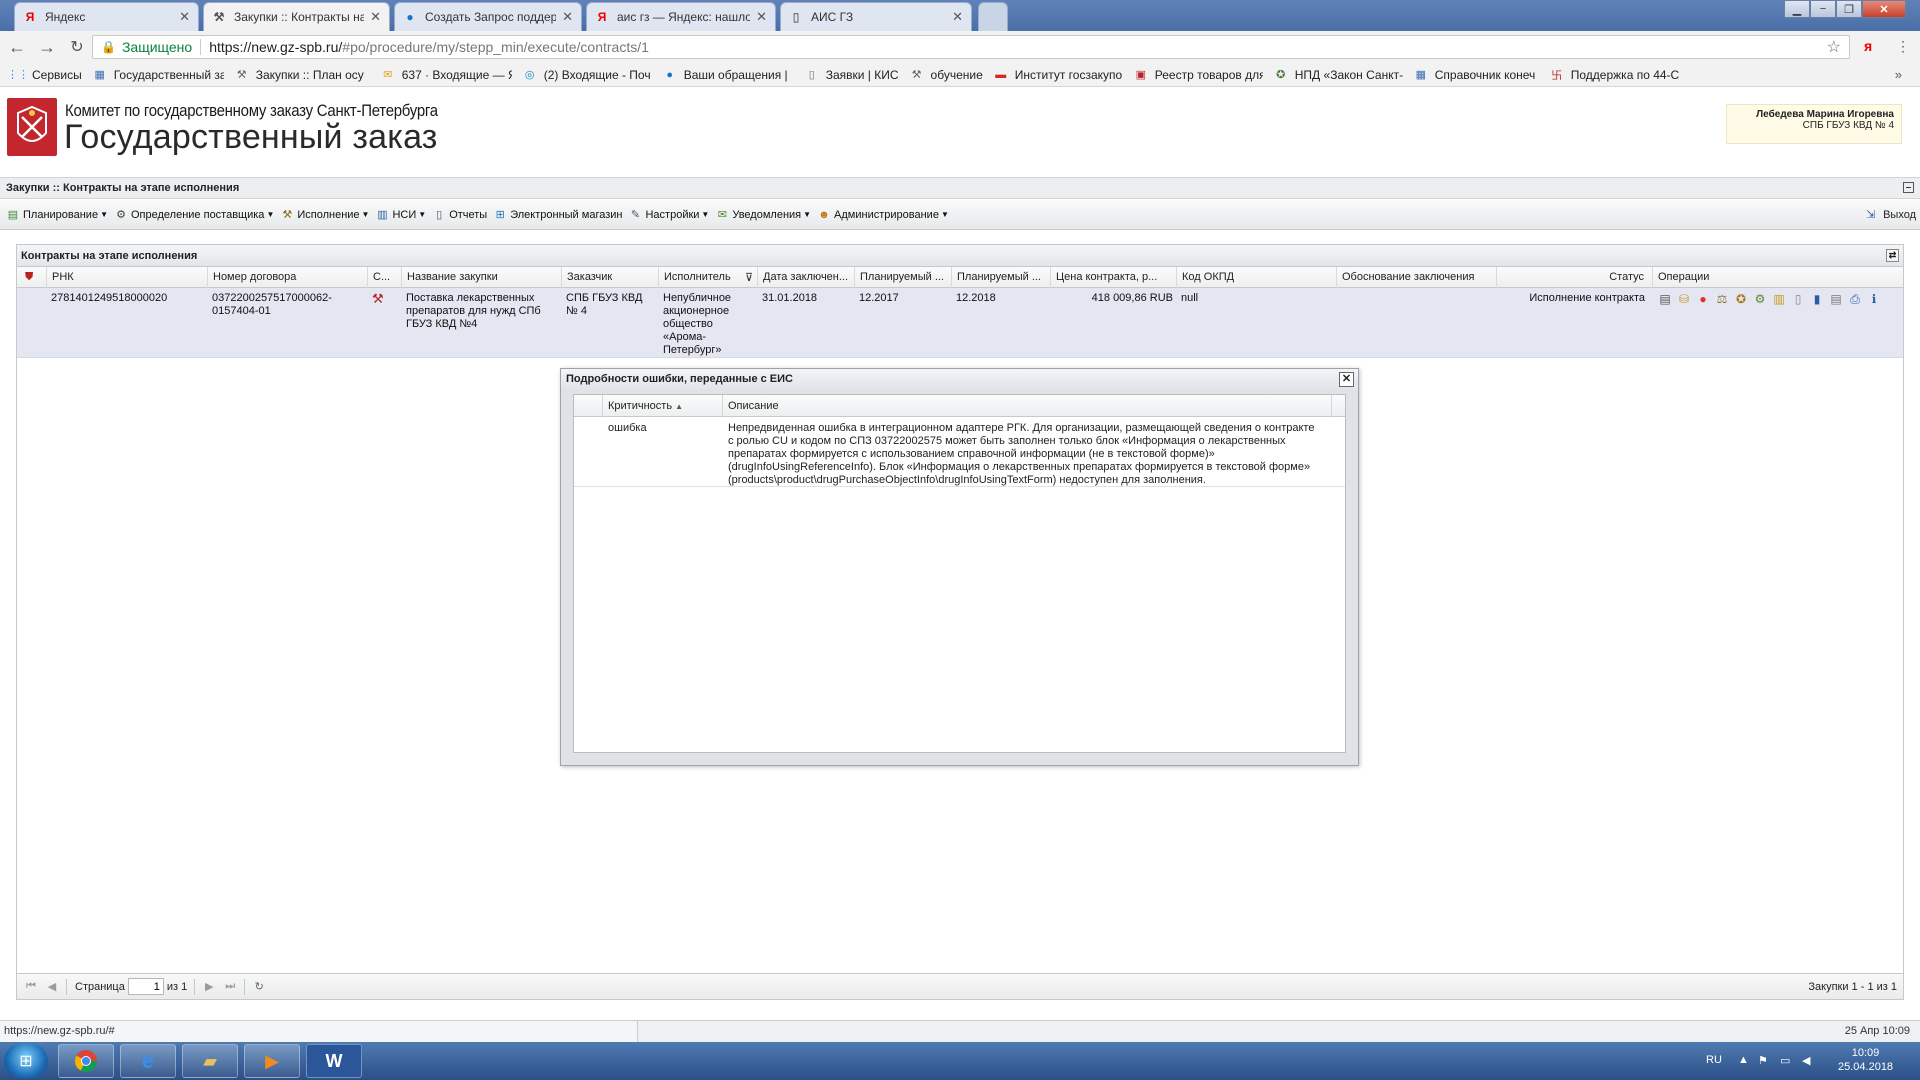 The width and height of the screenshot is (1920, 1080). What do you see at coordinates (1798, 299) in the screenshot?
I see `page-icon: ▯` at bounding box center [1798, 299].